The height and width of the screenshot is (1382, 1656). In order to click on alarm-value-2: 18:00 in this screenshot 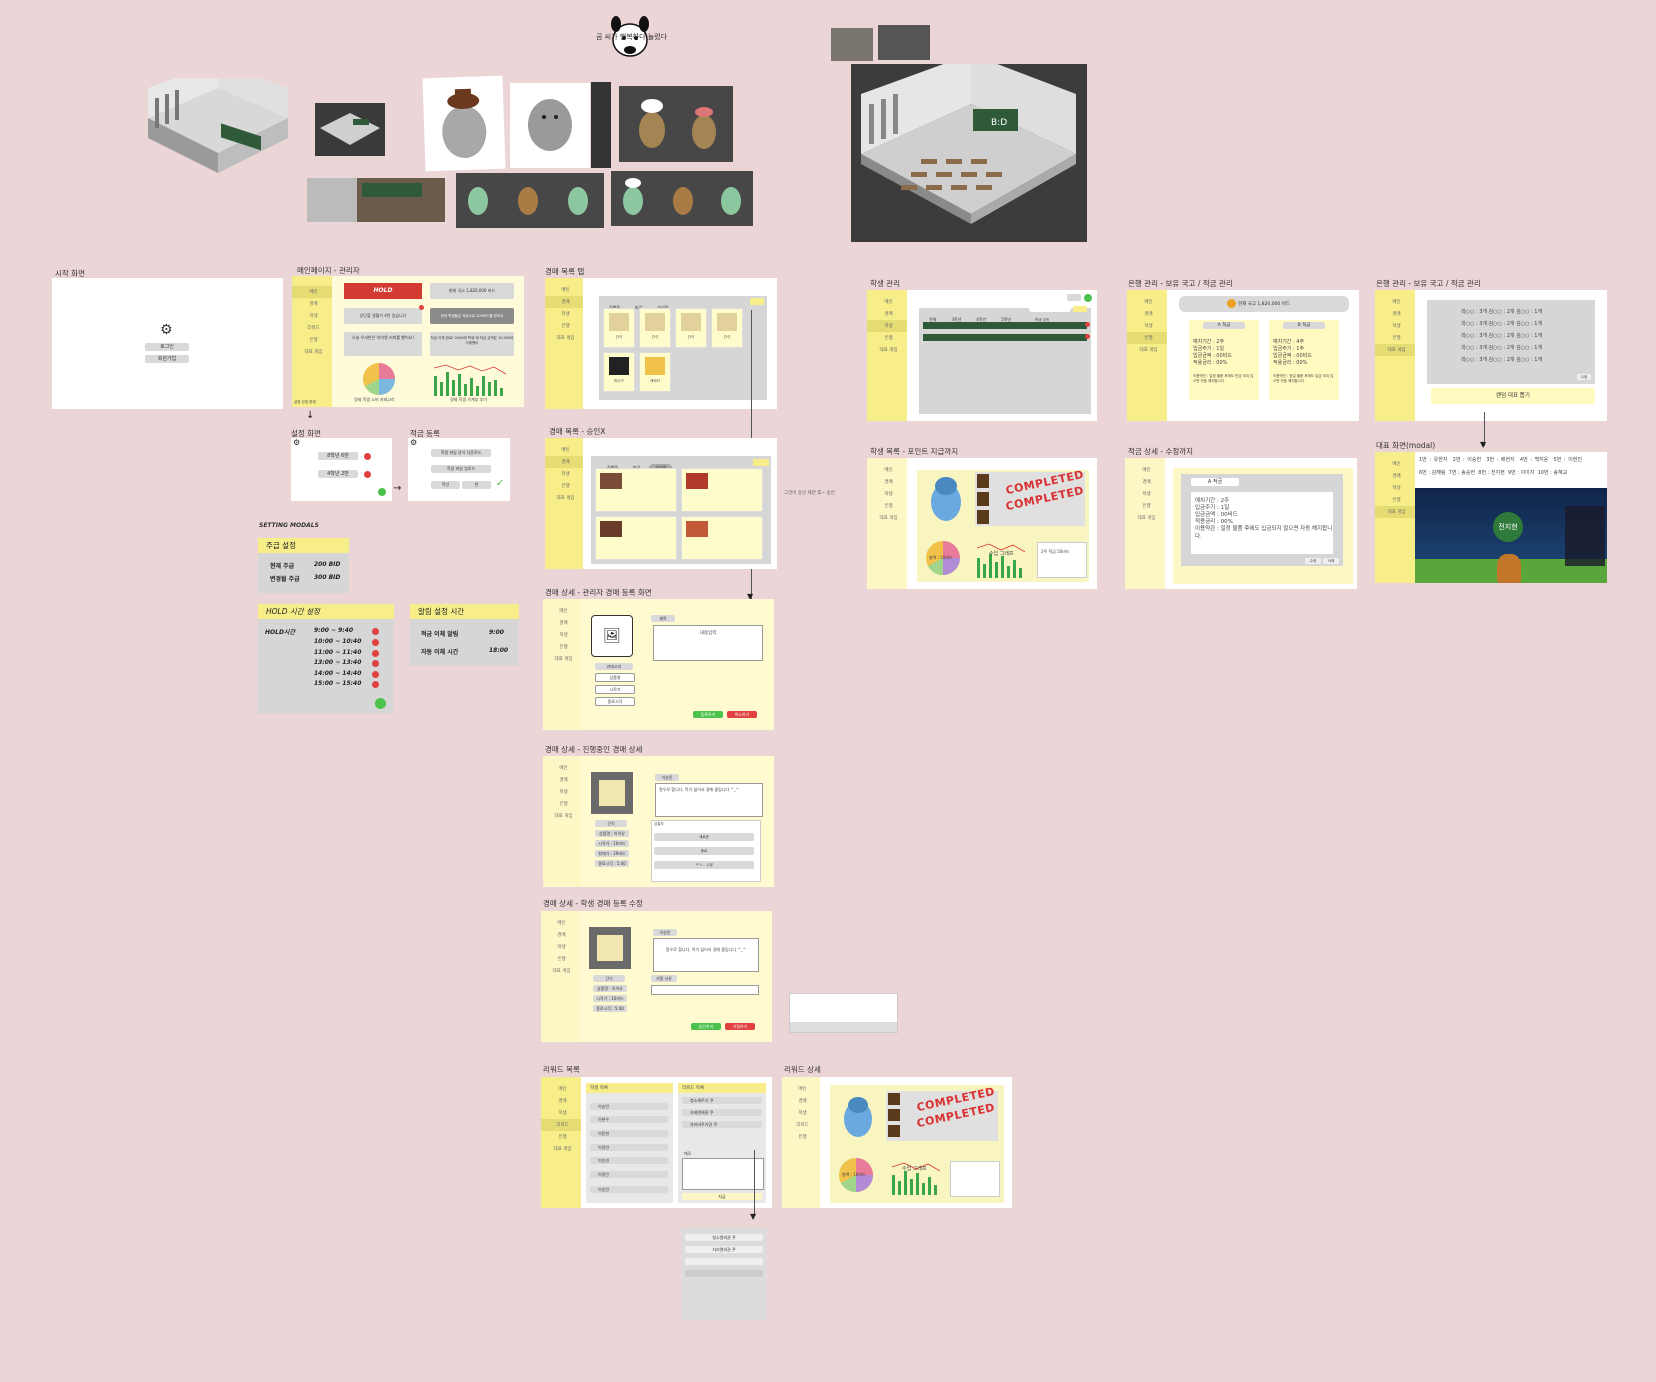, I will do `click(498, 650)`.